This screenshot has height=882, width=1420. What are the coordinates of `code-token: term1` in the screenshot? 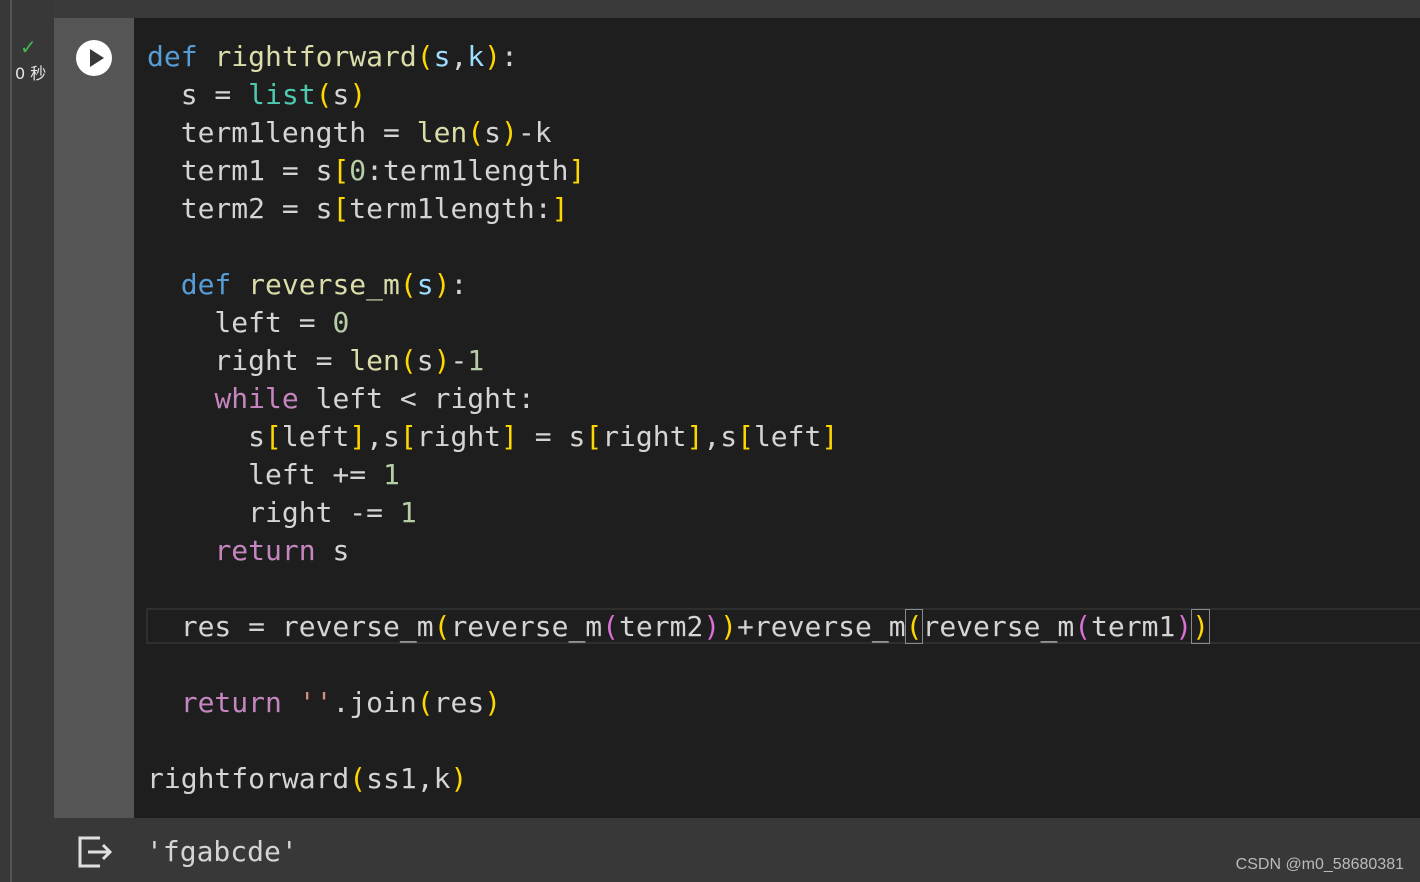 It's located at (1133, 626).